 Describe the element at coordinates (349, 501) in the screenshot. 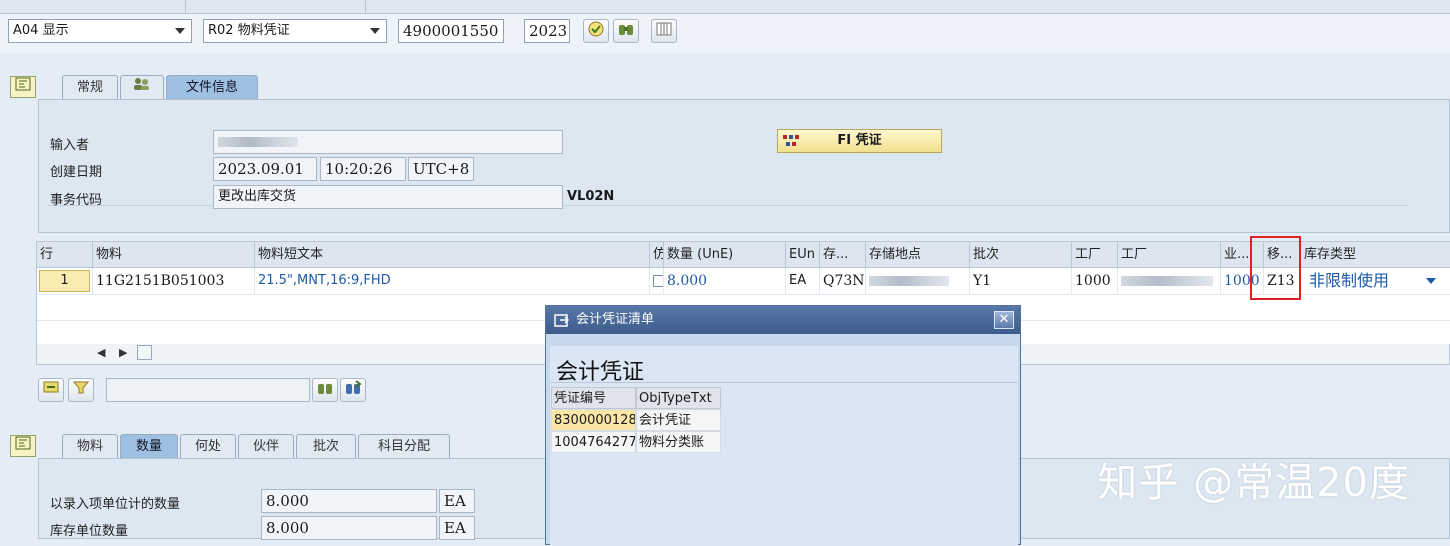

I see `qty-entry-field: 8.000` at that location.